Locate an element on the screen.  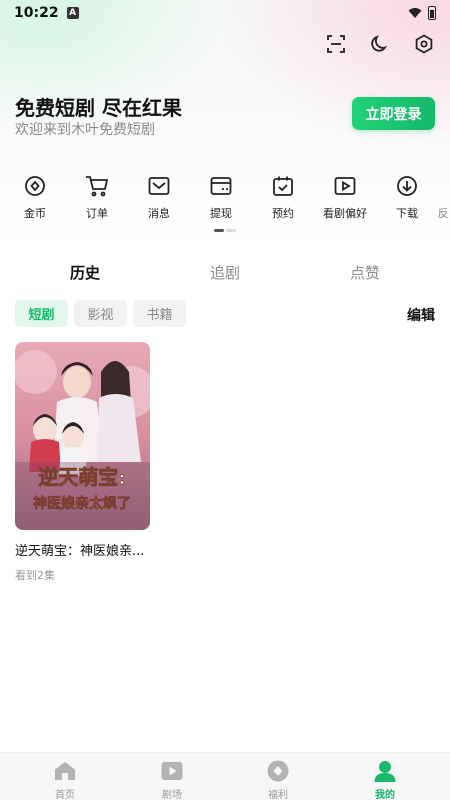
coin-icon is located at coordinates (35, 186).